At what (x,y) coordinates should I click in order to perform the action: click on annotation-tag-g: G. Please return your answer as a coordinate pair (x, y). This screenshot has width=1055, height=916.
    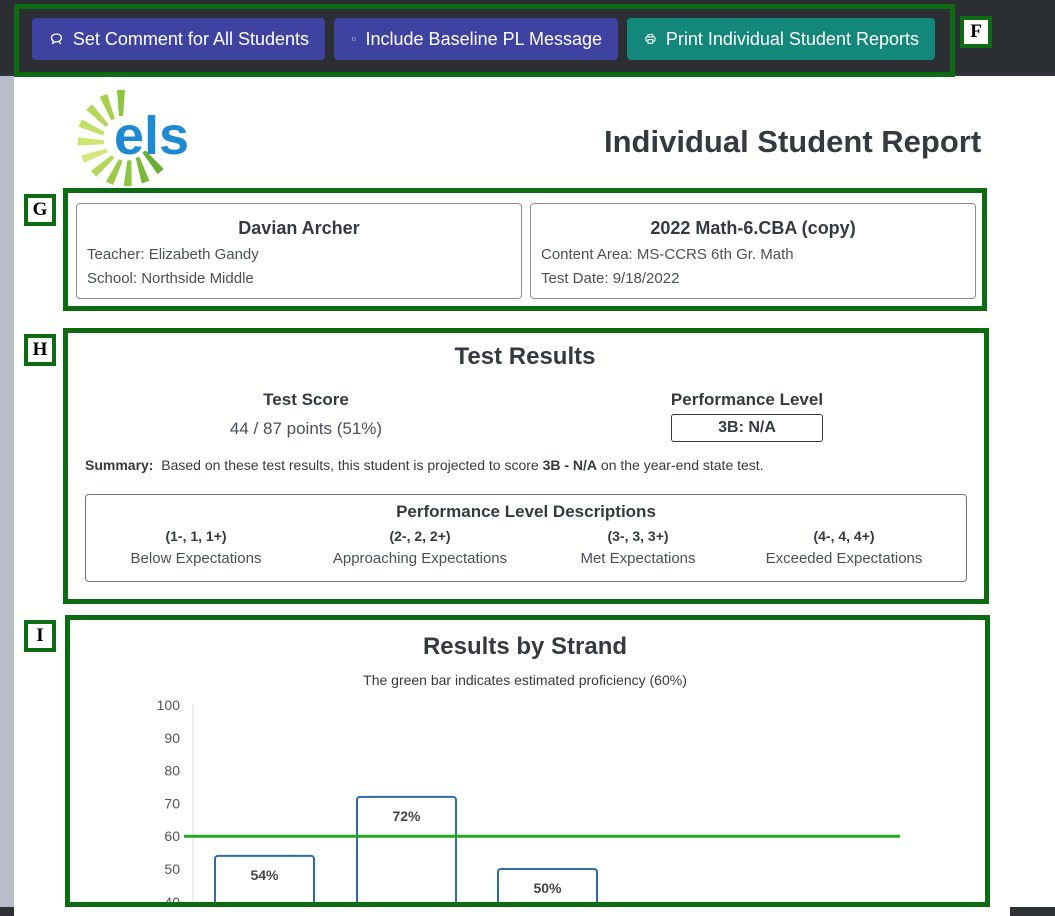
    Looking at the image, I should click on (40, 210).